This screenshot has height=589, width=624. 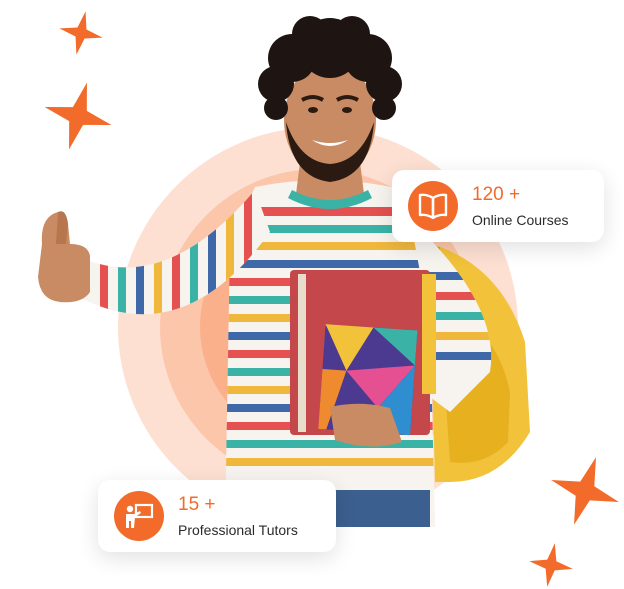 I want to click on tutors-count: 15 +, so click(x=197, y=504).